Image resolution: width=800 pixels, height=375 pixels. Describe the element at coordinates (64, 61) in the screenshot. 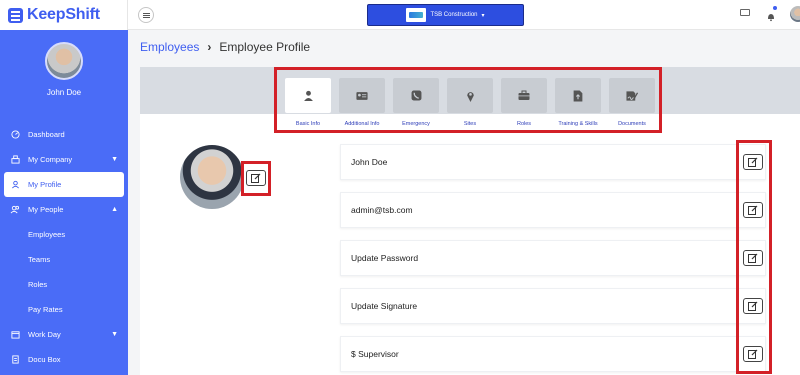

I see `sidebar-avatar` at that location.